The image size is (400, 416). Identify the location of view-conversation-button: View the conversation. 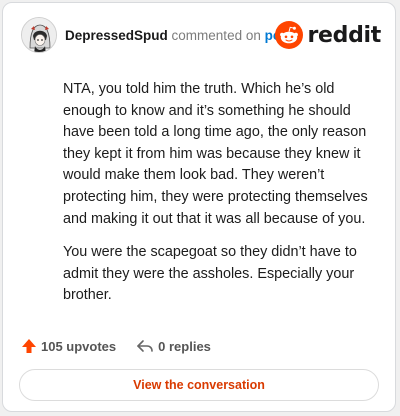
(199, 385).